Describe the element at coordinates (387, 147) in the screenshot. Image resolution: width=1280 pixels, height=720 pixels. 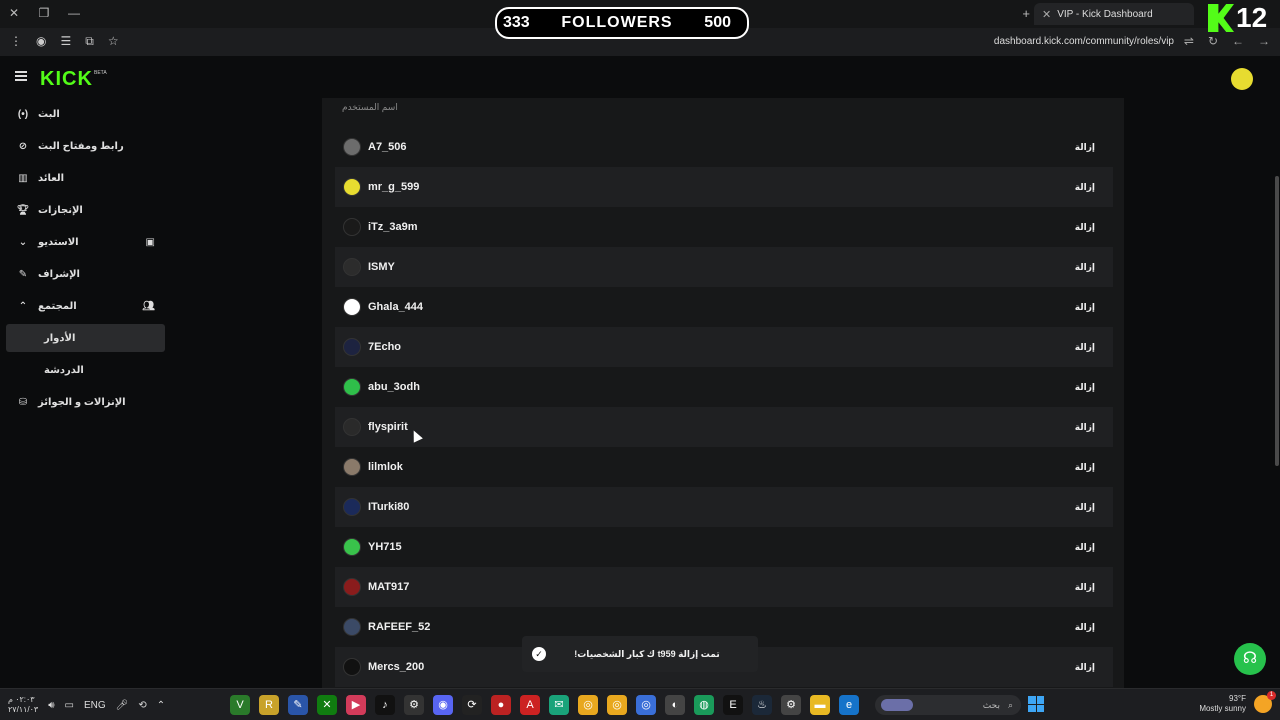
I see `username: A7_506` at that location.